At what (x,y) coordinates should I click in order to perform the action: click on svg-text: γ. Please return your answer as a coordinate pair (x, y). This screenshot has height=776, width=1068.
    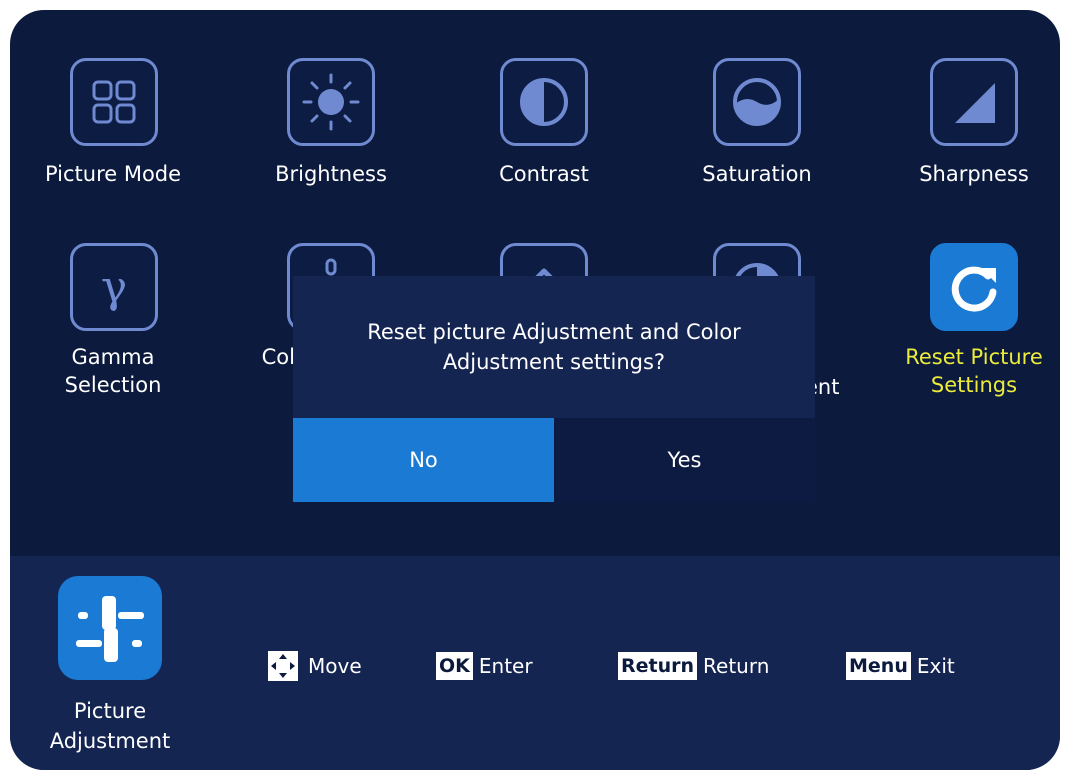
    Looking at the image, I should click on (114, 287).